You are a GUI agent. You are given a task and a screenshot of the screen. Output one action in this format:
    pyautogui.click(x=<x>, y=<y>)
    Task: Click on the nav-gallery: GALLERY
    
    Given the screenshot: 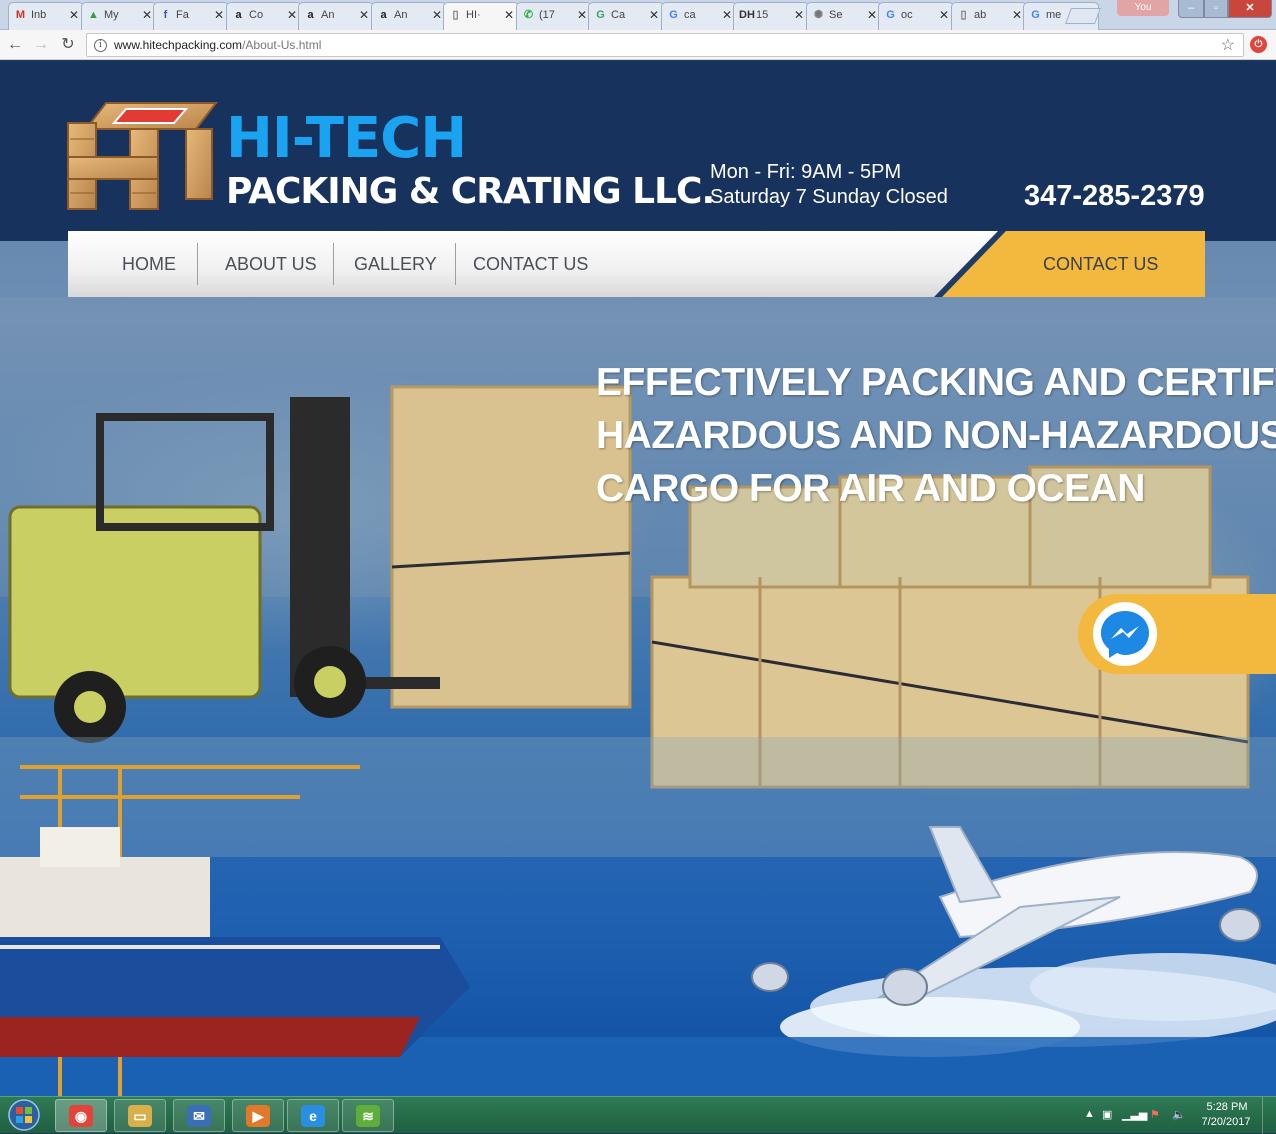 What is the action you would take?
    pyautogui.click(x=395, y=264)
    